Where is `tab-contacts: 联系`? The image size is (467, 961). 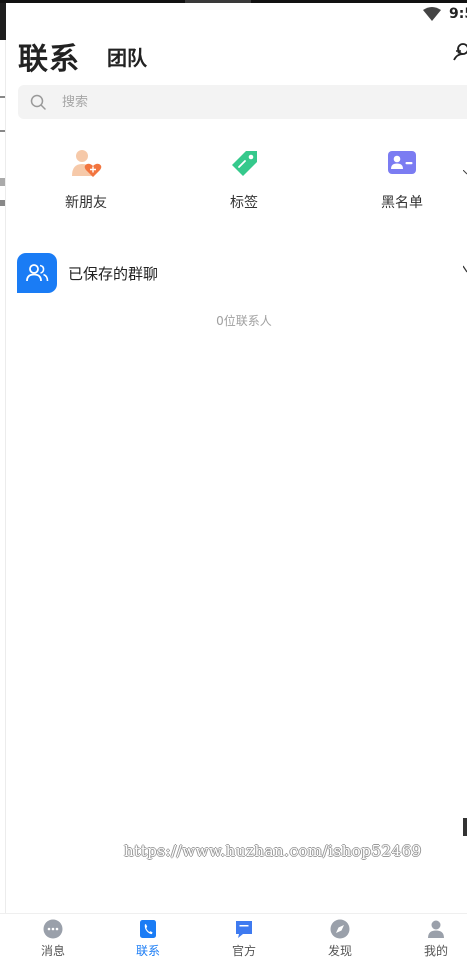 tab-contacts: 联系 is located at coordinates (49, 56).